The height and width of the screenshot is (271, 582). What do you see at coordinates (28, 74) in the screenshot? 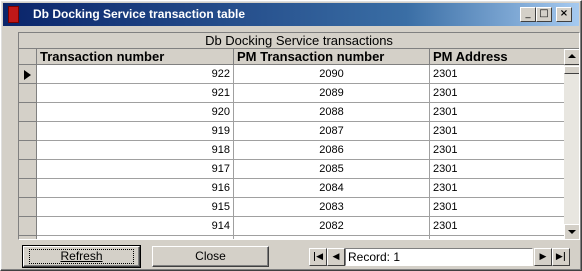
I see `current-row-pointer-icon` at bounding box center [28, 74].